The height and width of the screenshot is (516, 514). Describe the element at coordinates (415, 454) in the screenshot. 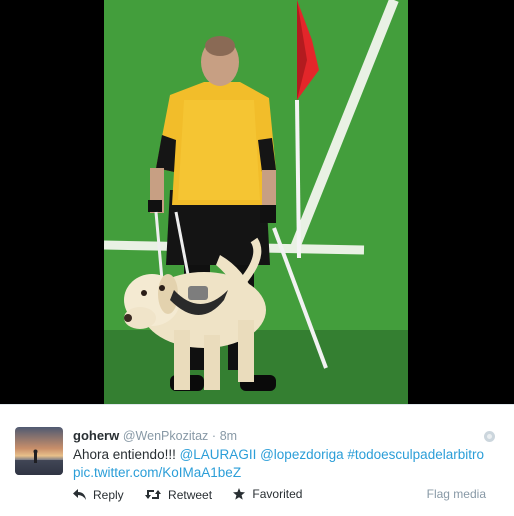

I see `hashtag-link: #todoesculpadelarbitro` at that location.